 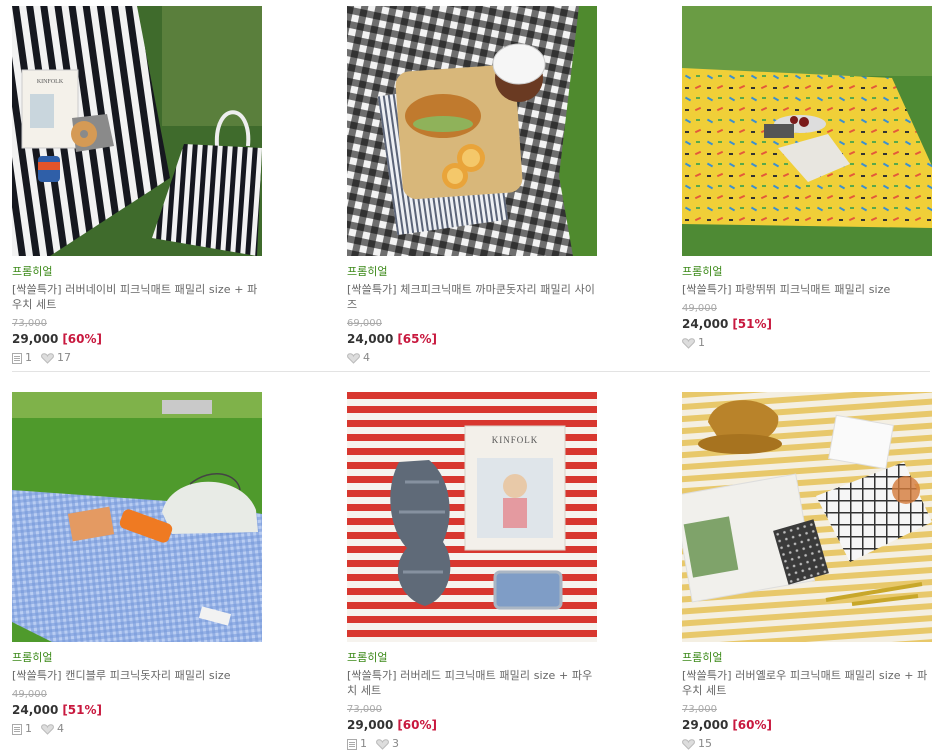 What do you see at coordinates (807, 683) in the screenshot?
I see `product-title: [싹쓸특가] 러버옐로우 피크닉매트 패밀리 size + 파우치 세트` at bounding box center [807, 683].